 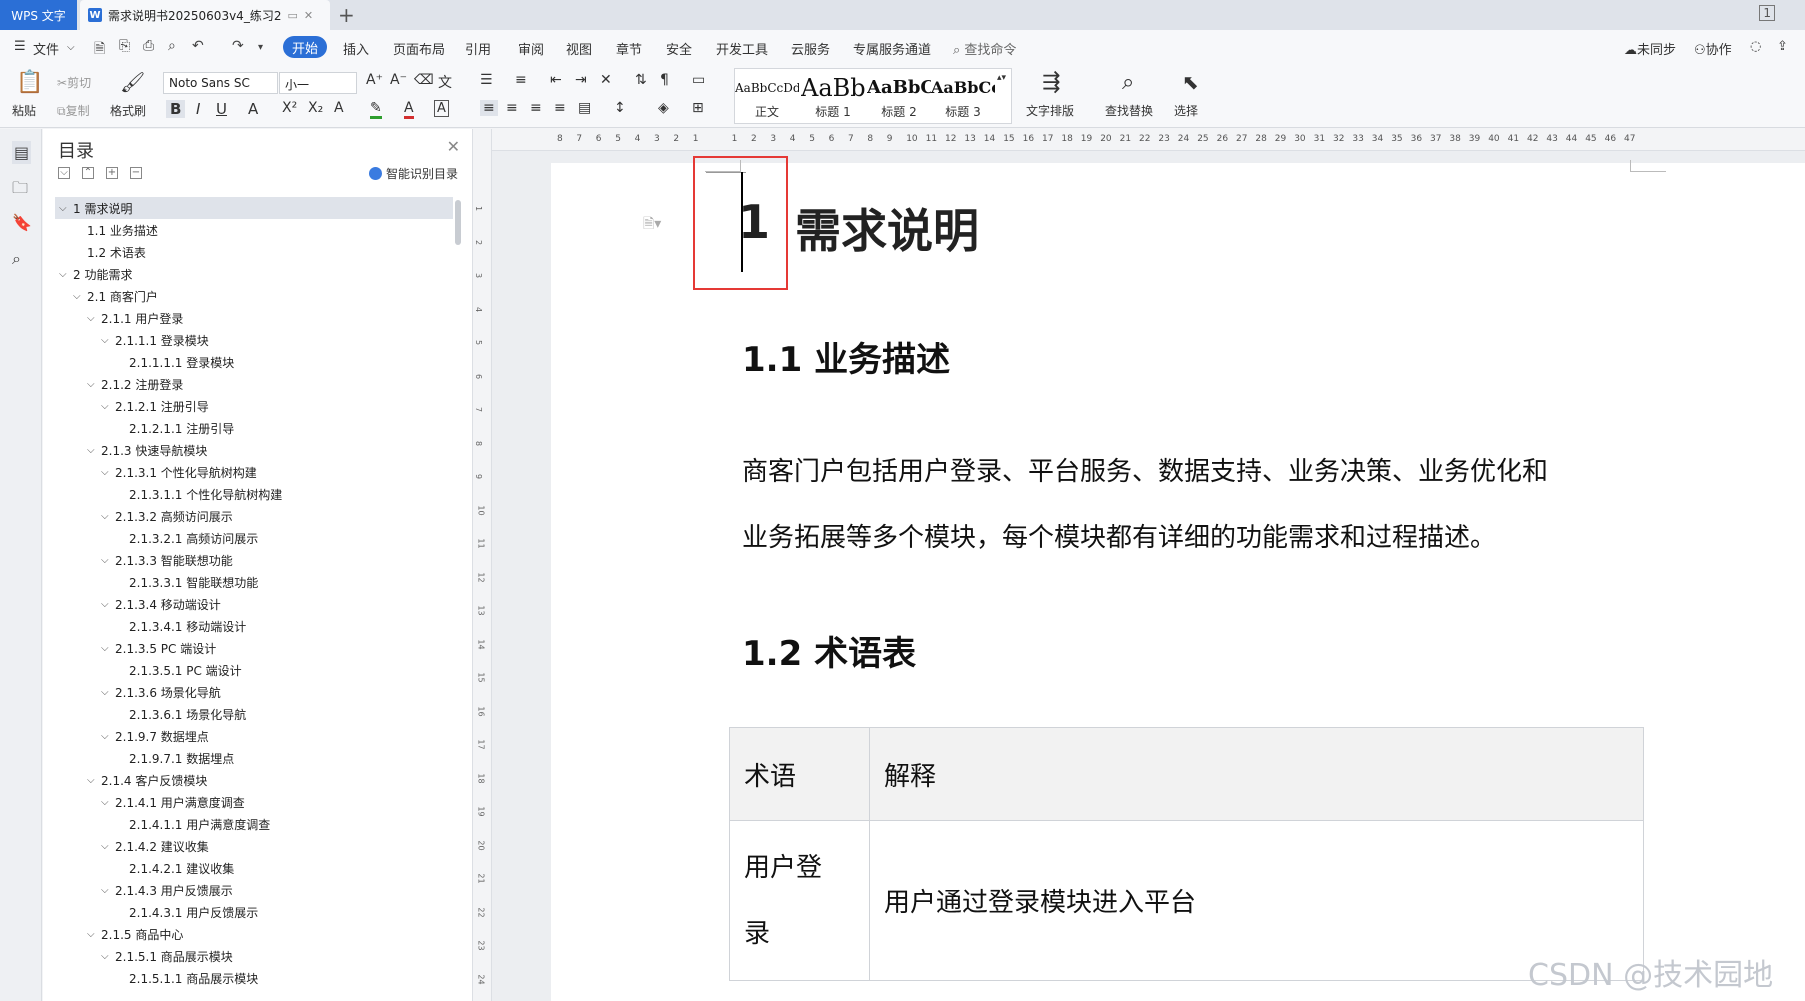 What do you see at coordinates (112, 173) in the screenshot?
I see `toc-add-icon: +` at bounding box center [112, 173].